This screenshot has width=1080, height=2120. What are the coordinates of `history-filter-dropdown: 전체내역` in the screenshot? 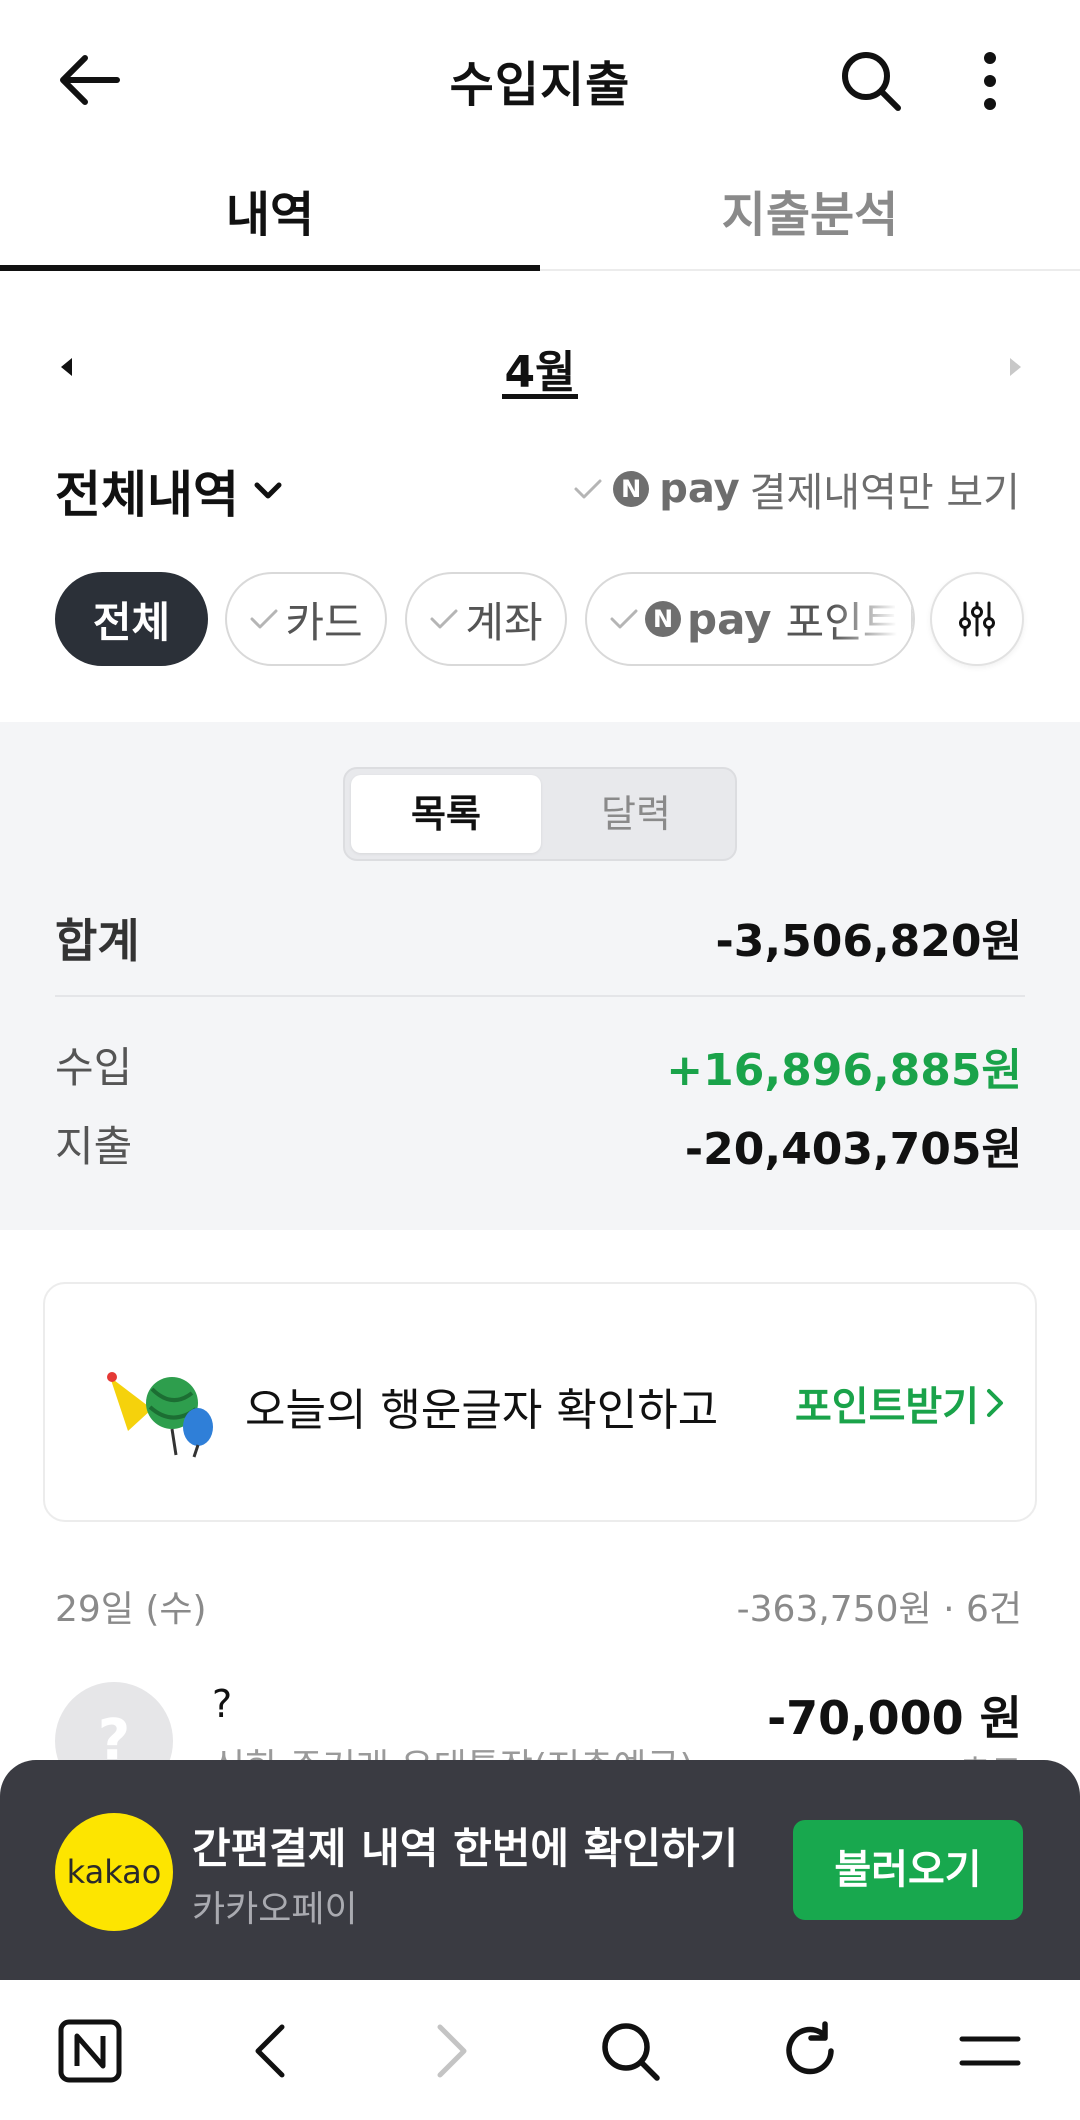 It's located at (169, 491).